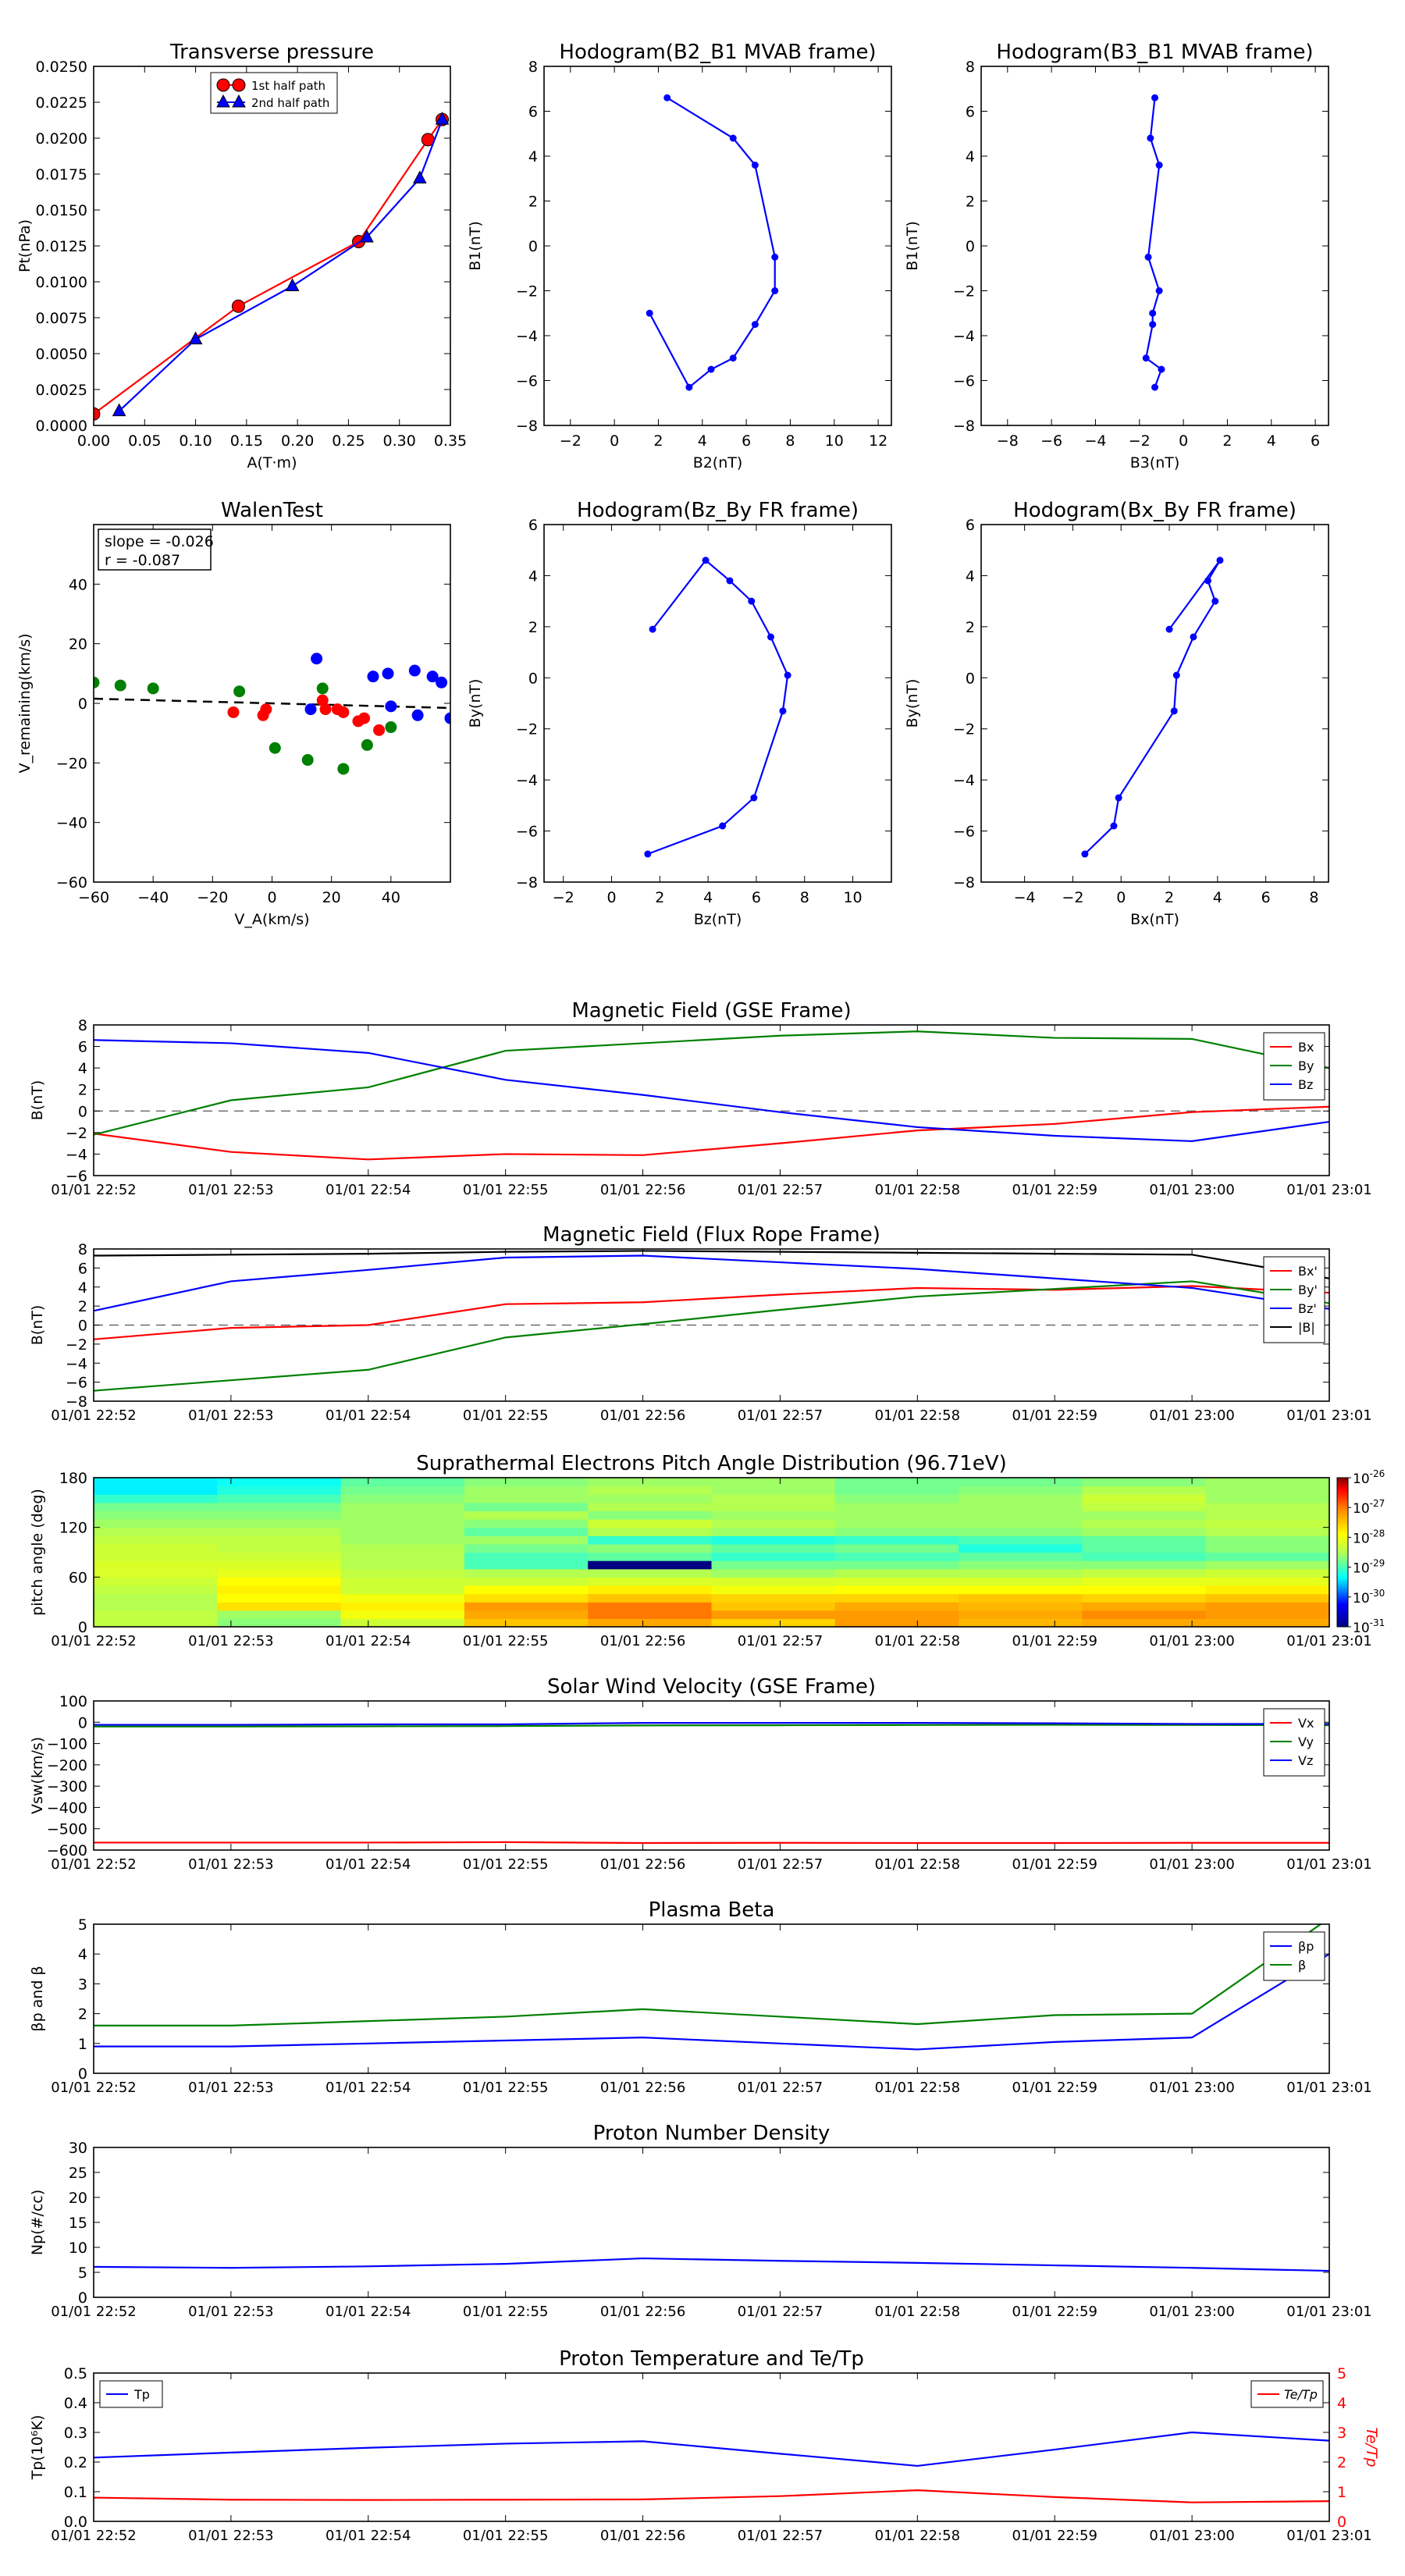  Describe the element at coordinates (61, 210) in the screenshot. I see `y-tick-label: 0.0150` at that location.